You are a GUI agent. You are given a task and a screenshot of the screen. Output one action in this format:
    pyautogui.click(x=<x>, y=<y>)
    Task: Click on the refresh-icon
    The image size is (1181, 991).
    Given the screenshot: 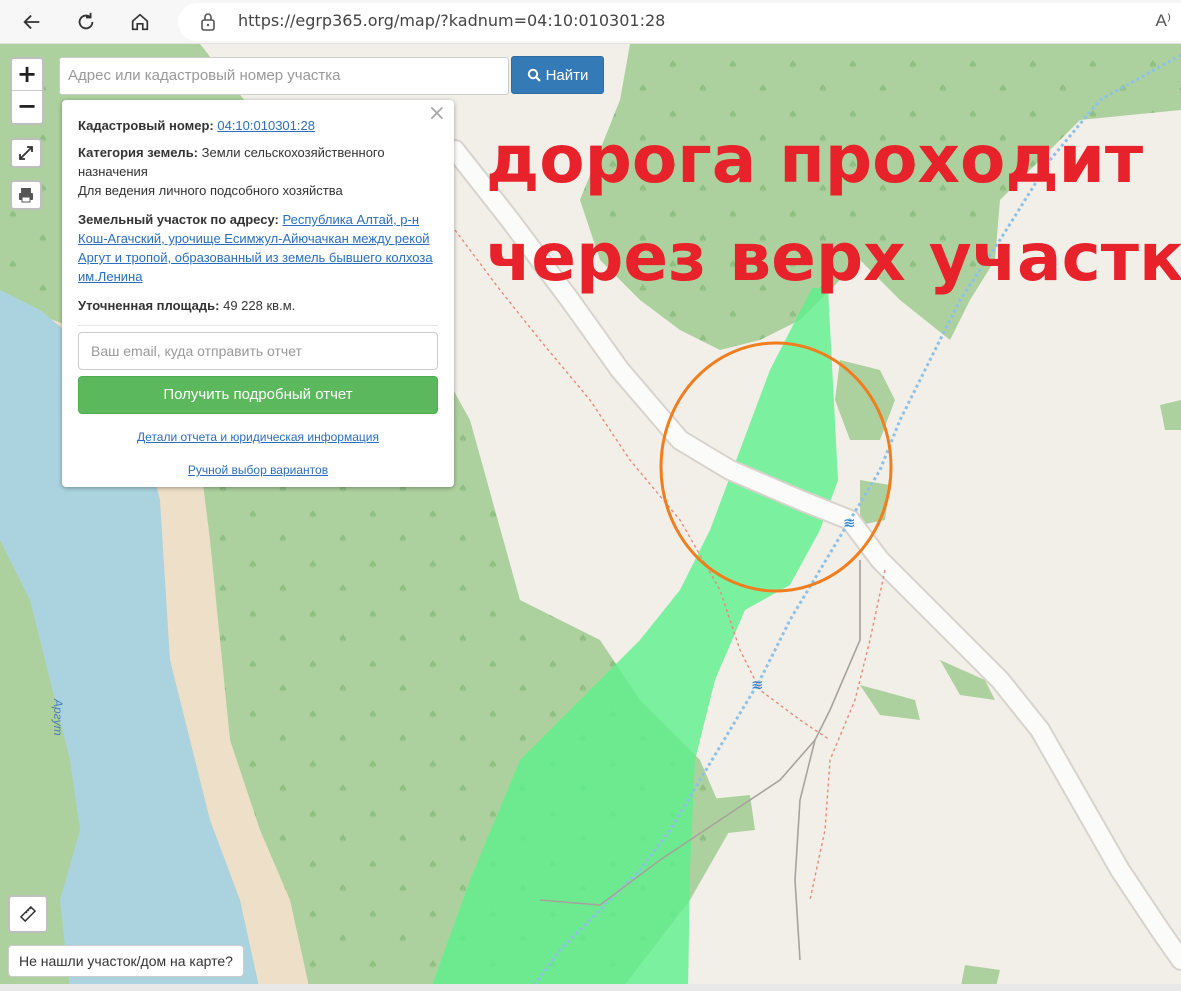 What is the action you would take?
    pyautogui.click(x=86, y=21)
    